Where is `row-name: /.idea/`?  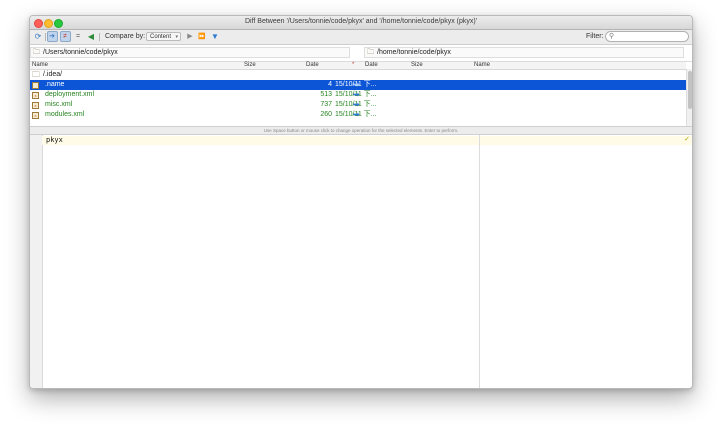
row-name: /.idea/ is located at coordinates (53, 74).